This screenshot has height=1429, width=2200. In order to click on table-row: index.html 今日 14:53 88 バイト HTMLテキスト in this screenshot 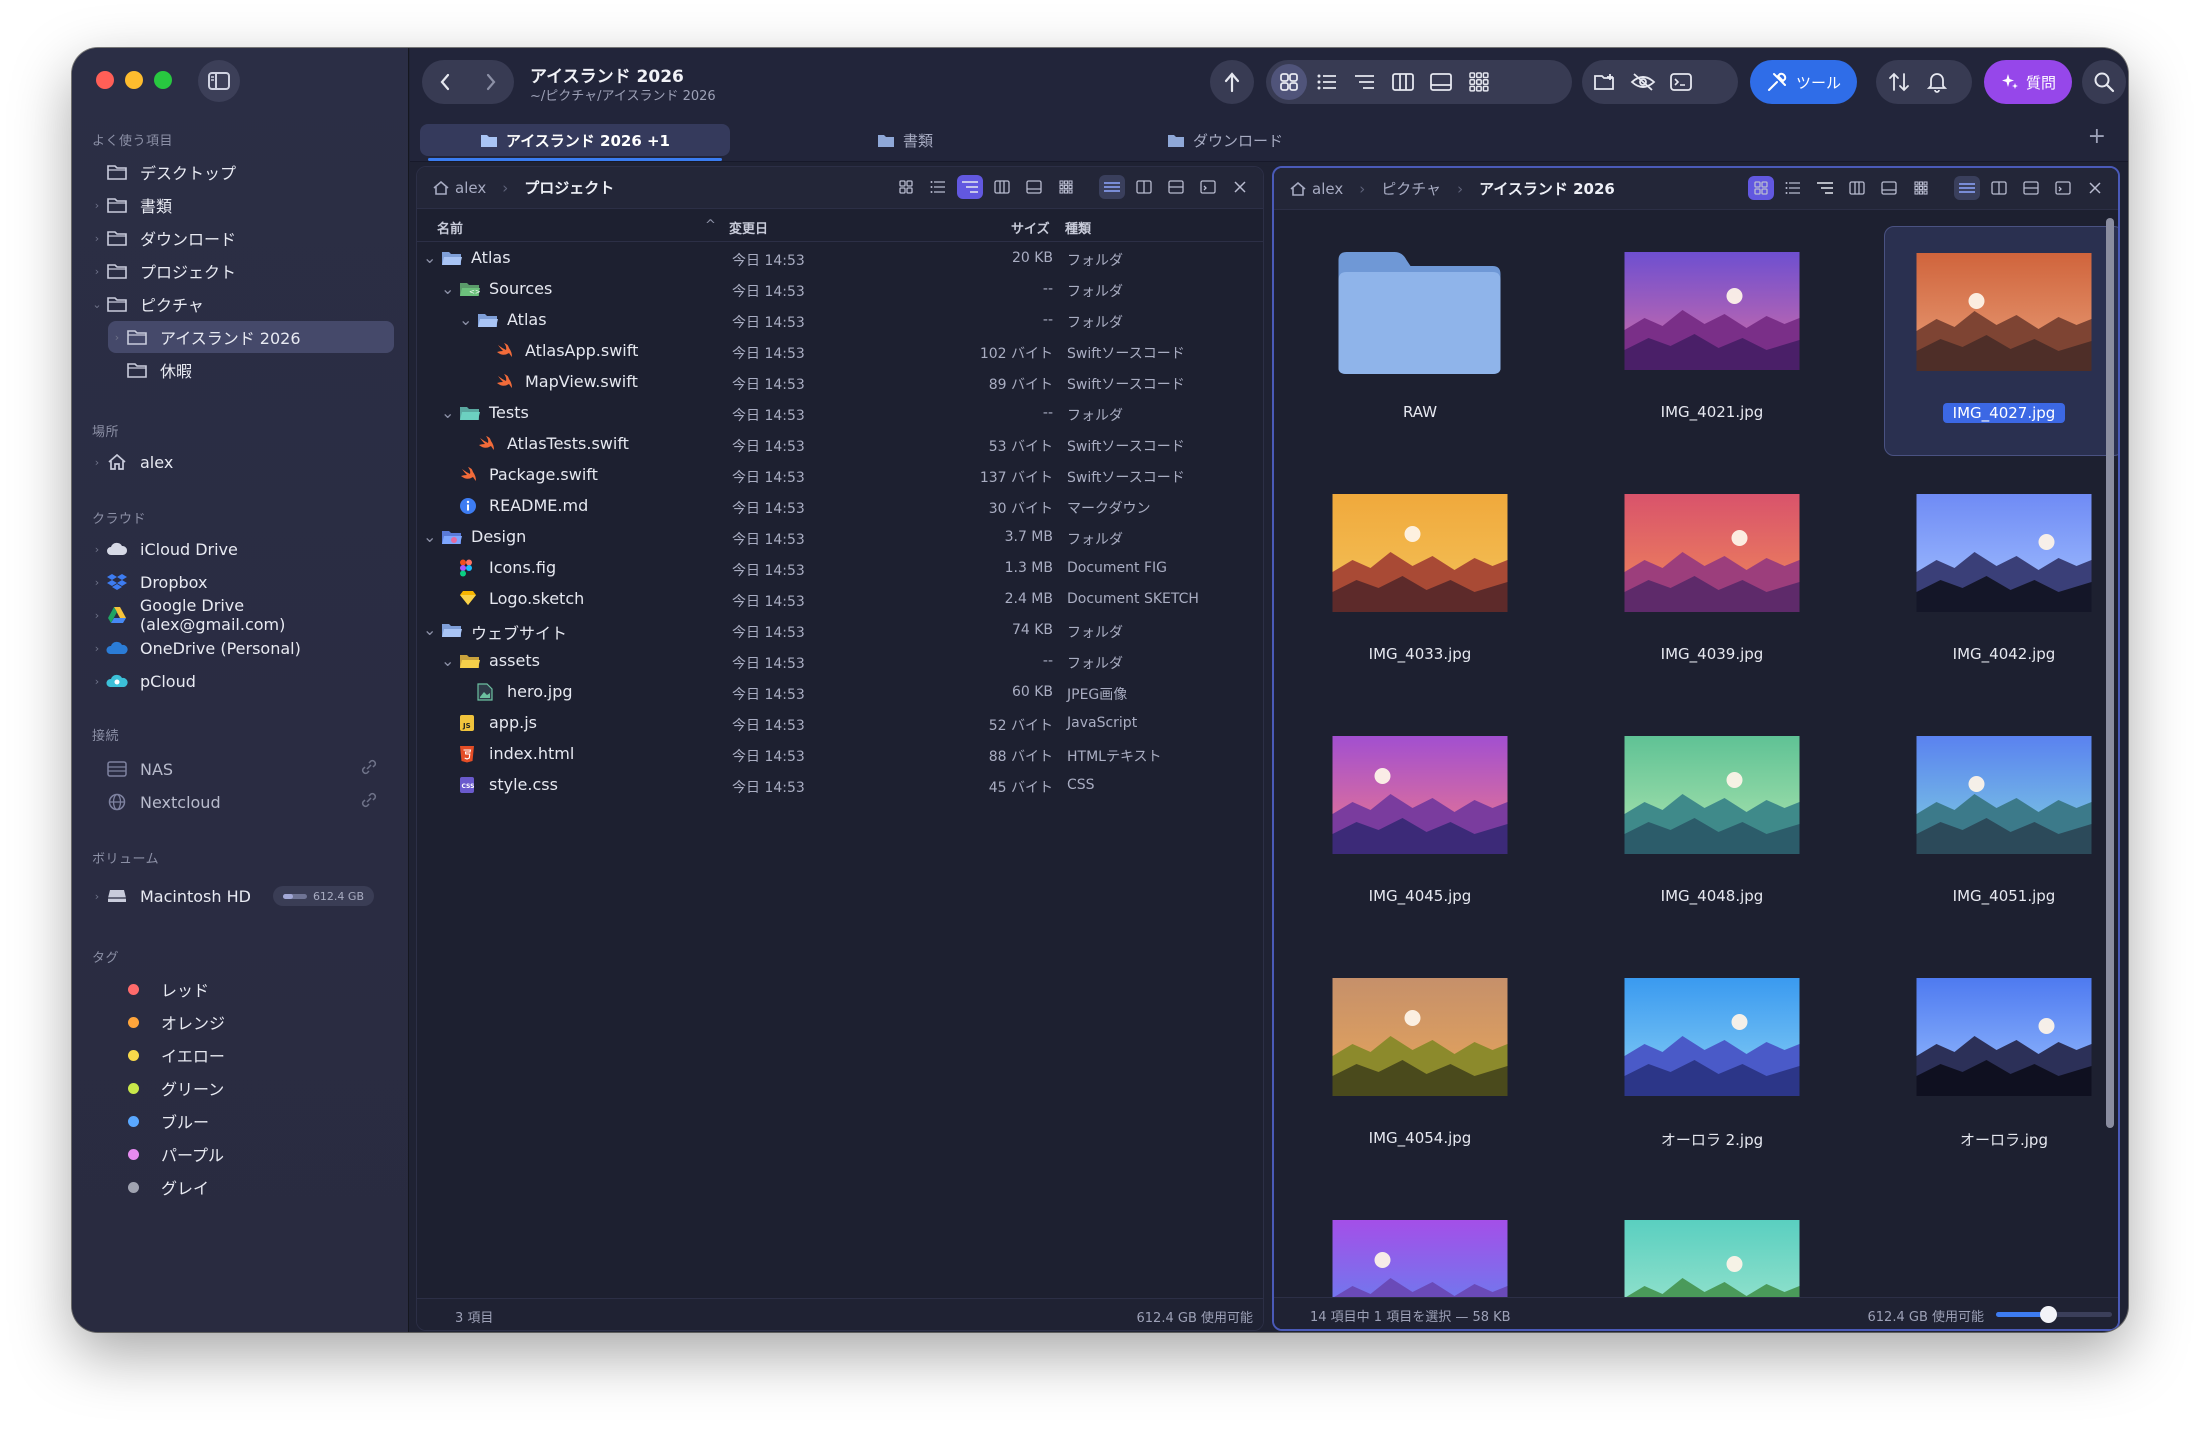, I will do `click(840, 754)`.